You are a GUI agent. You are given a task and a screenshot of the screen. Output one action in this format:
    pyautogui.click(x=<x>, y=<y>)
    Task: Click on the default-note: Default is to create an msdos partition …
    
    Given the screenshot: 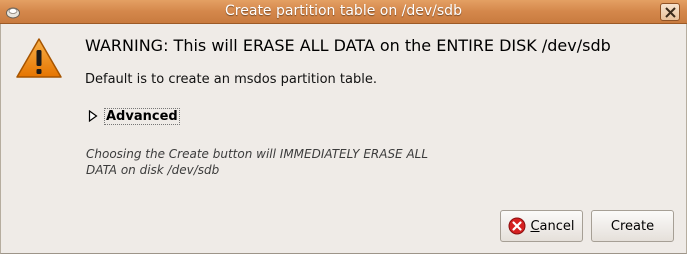 What is the action you would take?
    pyautogui.click(x=231, y=79)
    